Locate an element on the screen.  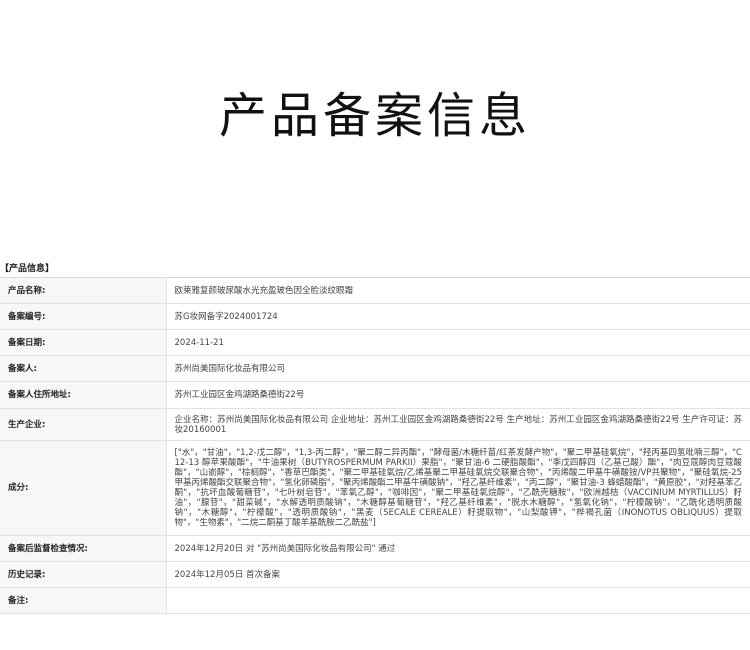
row-value-post-record-inspection: 2024年12月20日 对 "苏州尚美国际化妆品有限公司" 通过 is located at coordinates (458, 548).